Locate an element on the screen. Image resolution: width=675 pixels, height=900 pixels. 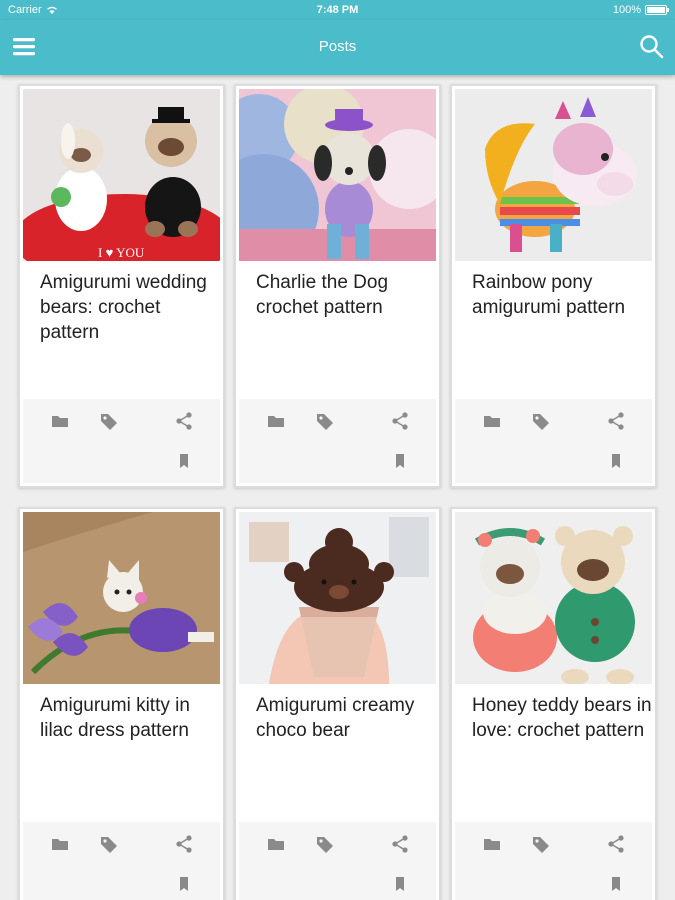
post-image-honey-teddy-bears is located at coordinates (553, 598).